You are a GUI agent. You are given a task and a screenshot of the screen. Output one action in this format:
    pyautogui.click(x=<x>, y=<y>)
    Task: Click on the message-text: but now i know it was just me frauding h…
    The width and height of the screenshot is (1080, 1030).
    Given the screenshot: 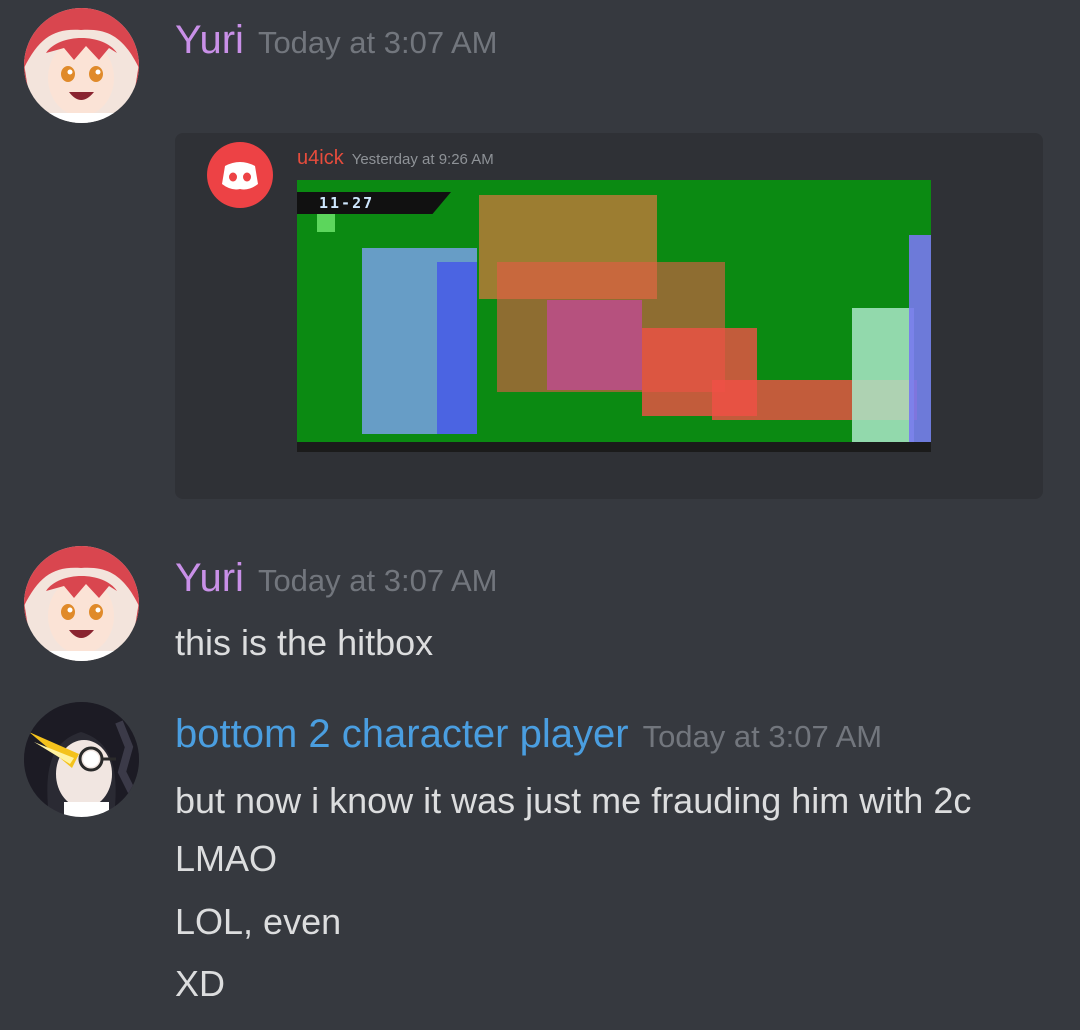 What is the action you would take?
    pyautogui.click(x=573, y=800)
    